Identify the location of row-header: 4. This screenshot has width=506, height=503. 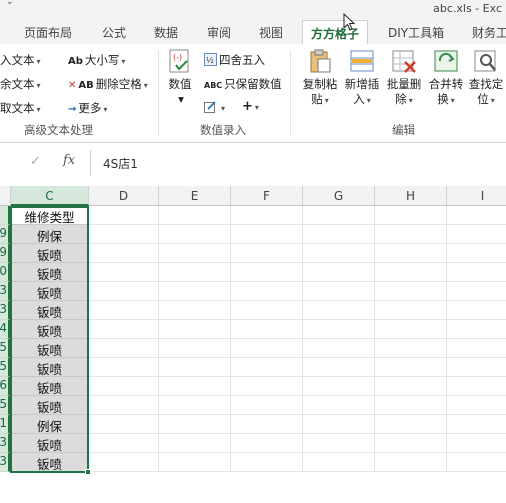
(5, 329).